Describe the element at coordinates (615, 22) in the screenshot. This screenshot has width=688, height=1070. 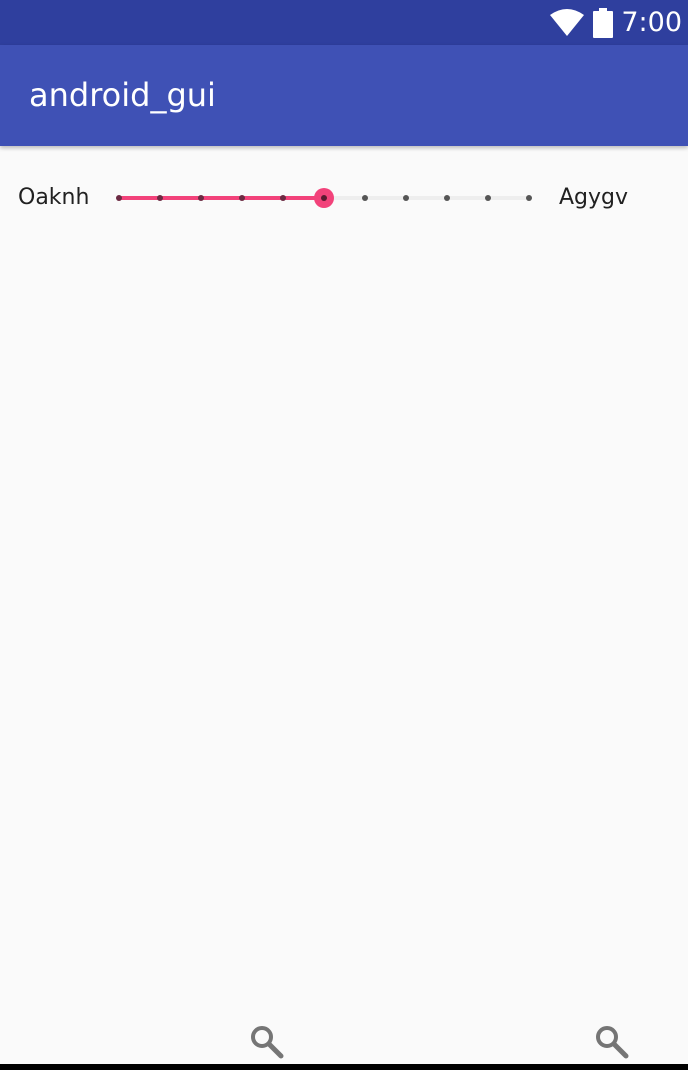
I see `status-icons: 7:00` at that location.